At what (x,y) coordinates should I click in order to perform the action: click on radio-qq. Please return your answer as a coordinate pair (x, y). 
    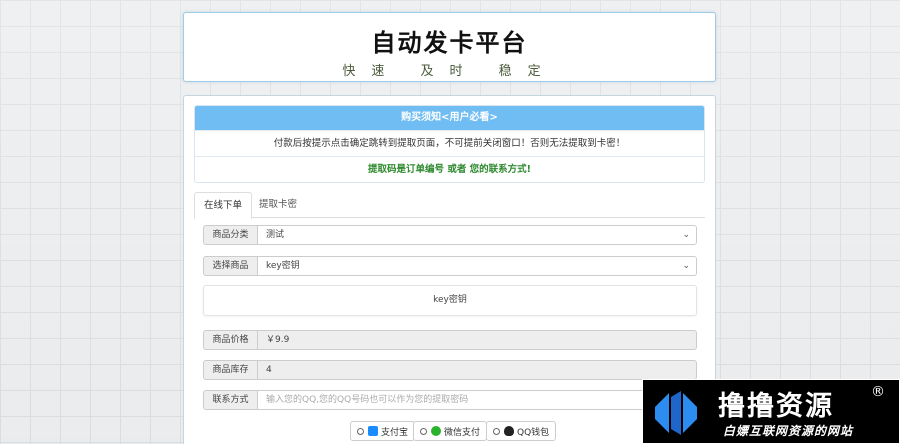
    Looking at the image, I should click on (496, 431).